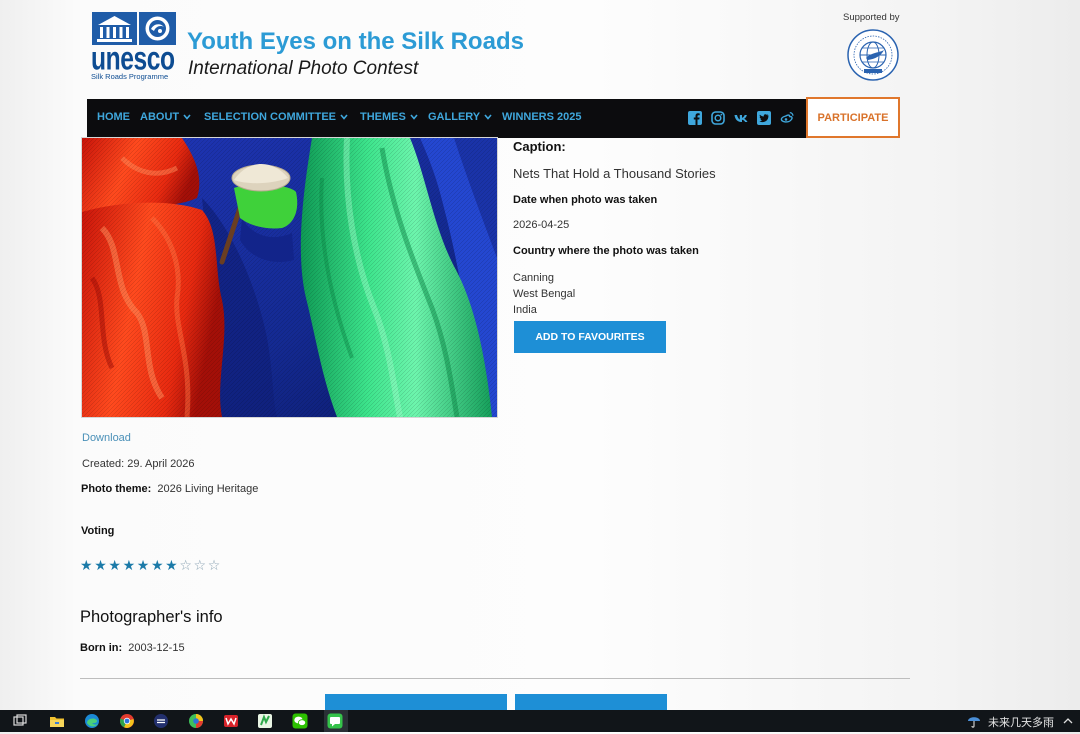 The width and height of the screenshot is (1080, 734). Describe the element at coordinates (151, 617) in the screenshot. I see `photographer-info-heading: Photographer's info` at that location.